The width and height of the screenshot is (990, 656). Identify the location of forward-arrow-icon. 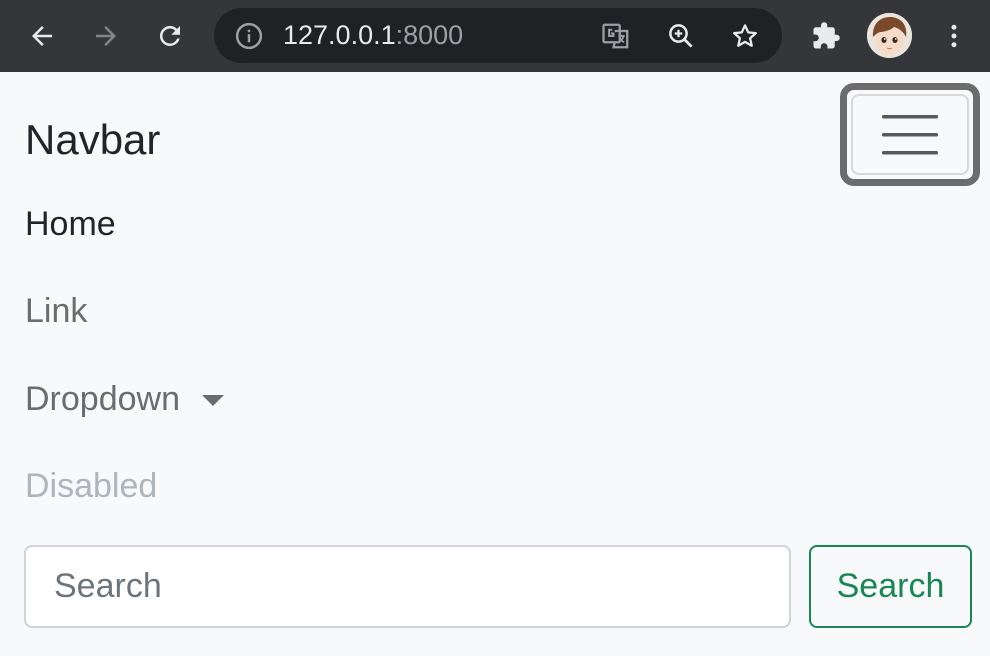
(106, 36).